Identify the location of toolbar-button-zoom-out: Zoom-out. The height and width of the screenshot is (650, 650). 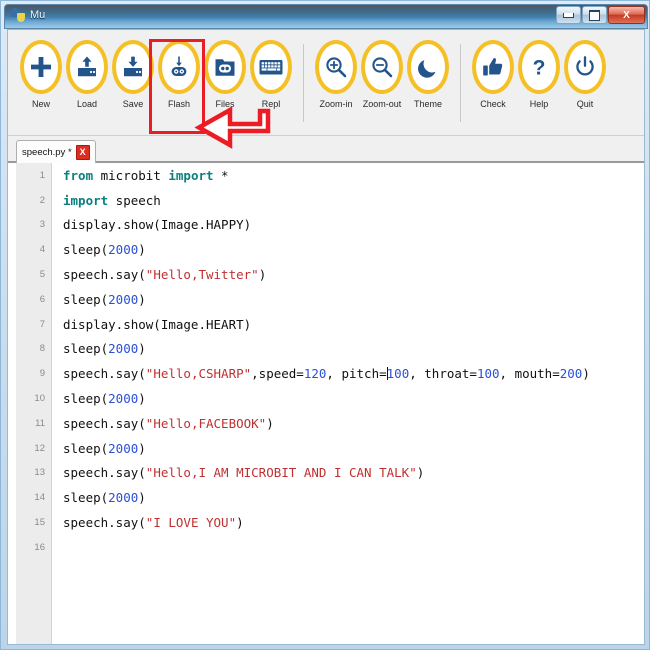
(382, 81).